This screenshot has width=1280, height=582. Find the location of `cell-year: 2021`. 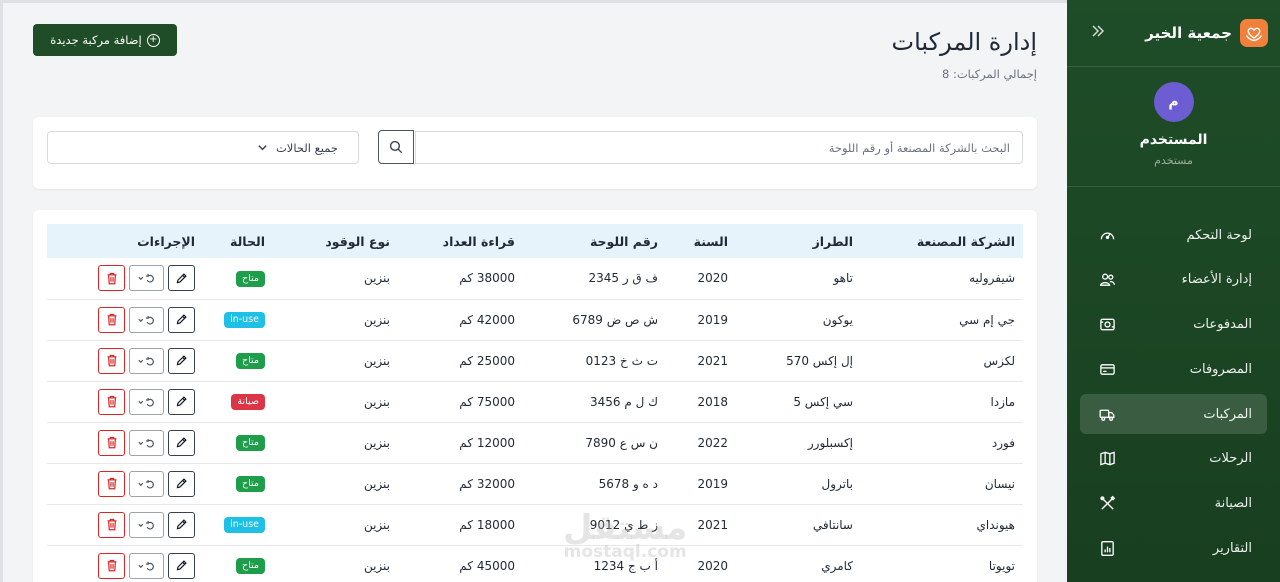

cell-year: 2021 is located at coordinates (712, 360).